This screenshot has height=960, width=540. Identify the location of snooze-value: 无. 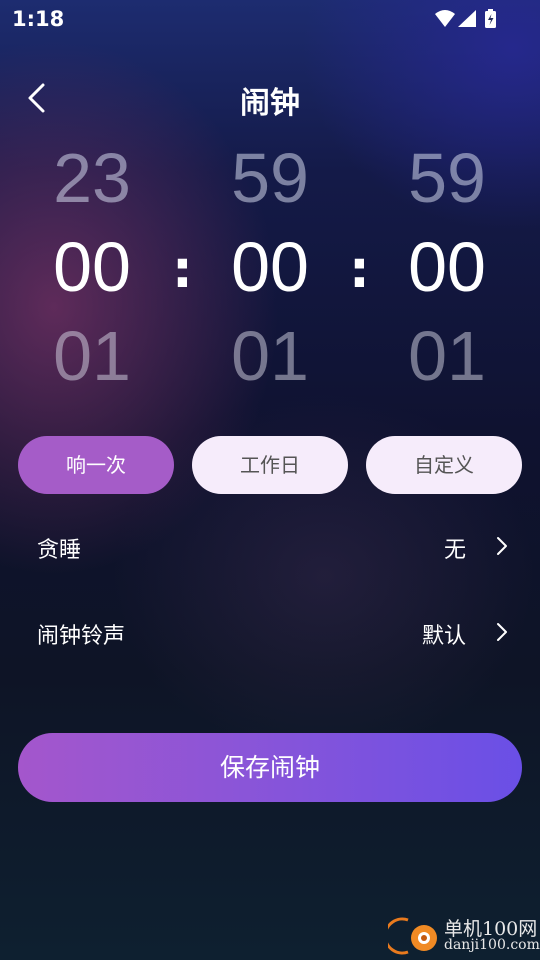
(454, 550).